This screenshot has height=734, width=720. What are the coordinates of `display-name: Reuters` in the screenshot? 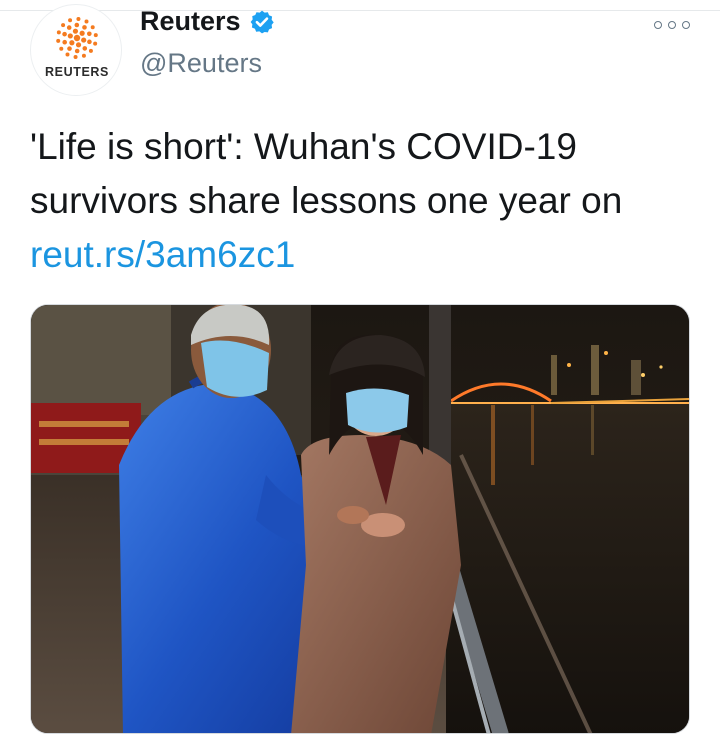 It's located at (207, 21).